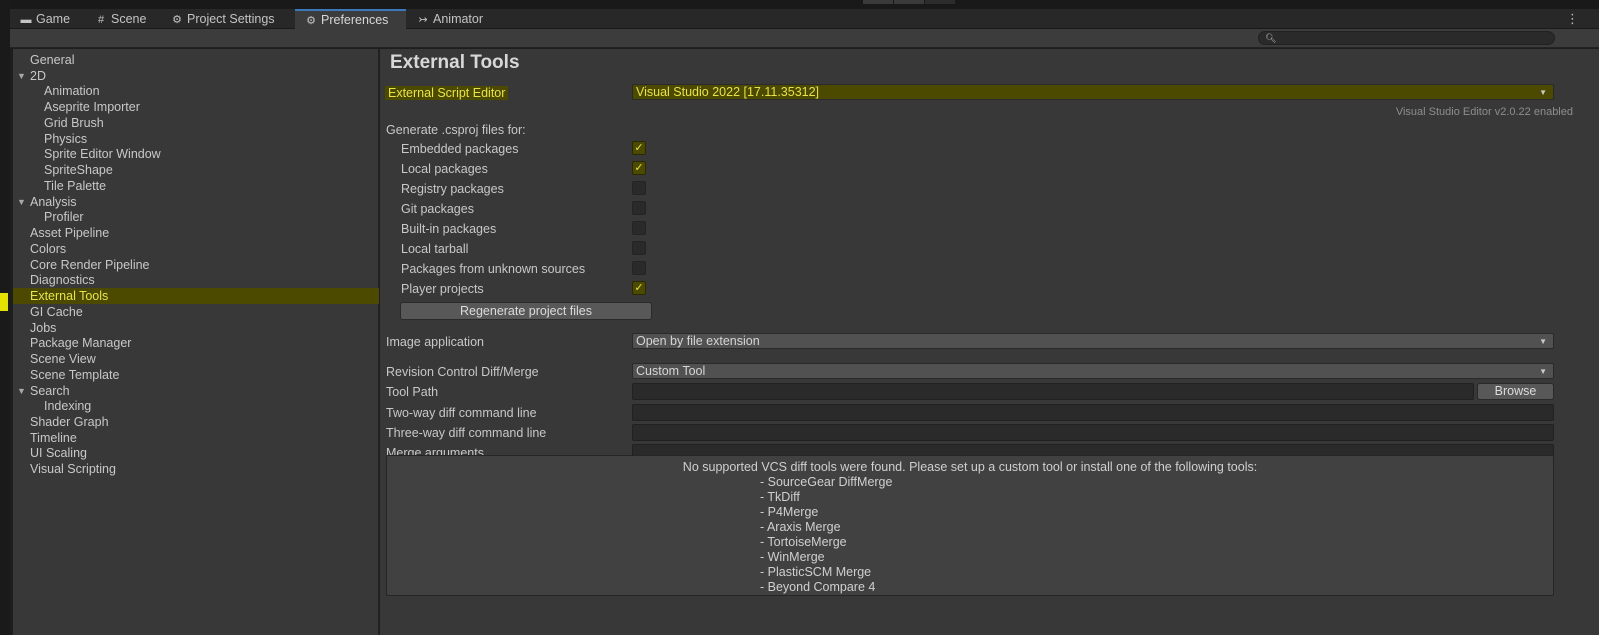 Image resolution: width=1599 pixels, height=635 pixels. Describe the element at coordinates (639, 268) in the screenshot. I see `unknown-sources-checkbox` at that location.